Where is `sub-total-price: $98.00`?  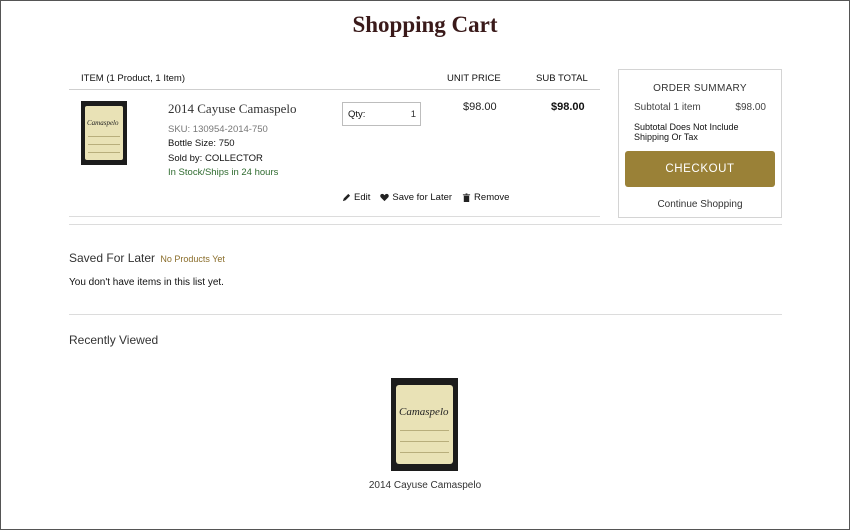 sub-total-price: $98.00 is located at coordinates (568, 107).